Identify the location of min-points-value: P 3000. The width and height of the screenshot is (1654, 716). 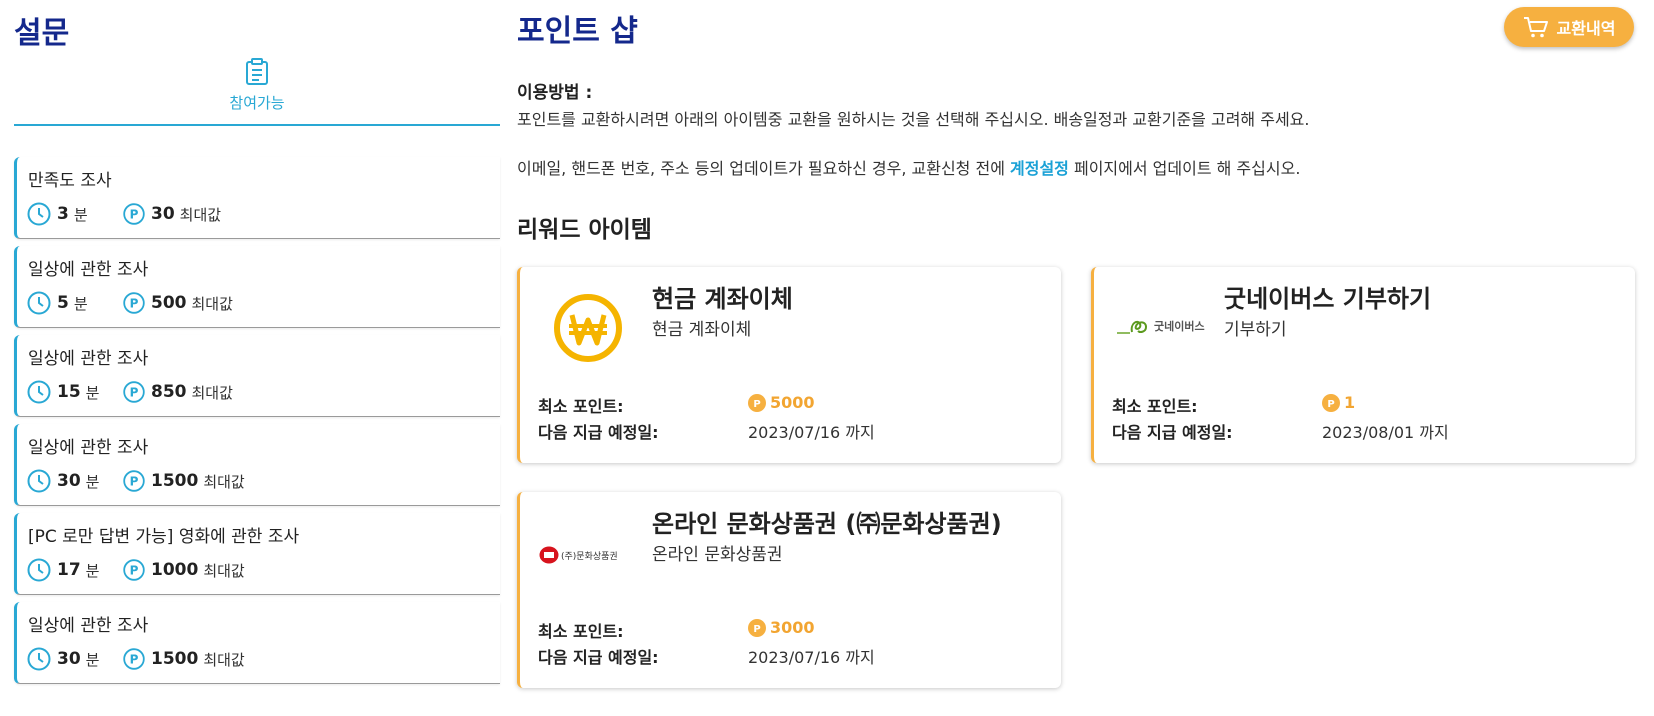
(781, 627).